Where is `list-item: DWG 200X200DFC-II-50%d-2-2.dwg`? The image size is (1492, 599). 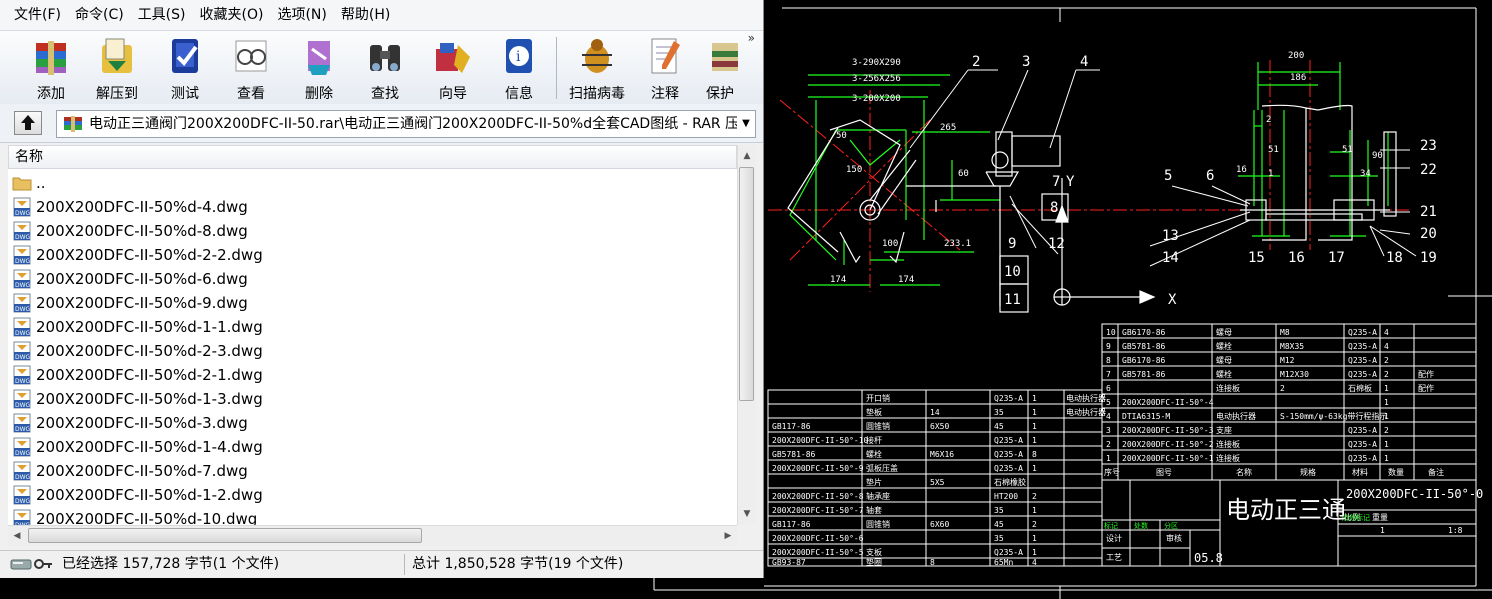
list-item: DWG 200X200DFC-II-50%d-2-2.dwg is located at coordinates (137, 255).